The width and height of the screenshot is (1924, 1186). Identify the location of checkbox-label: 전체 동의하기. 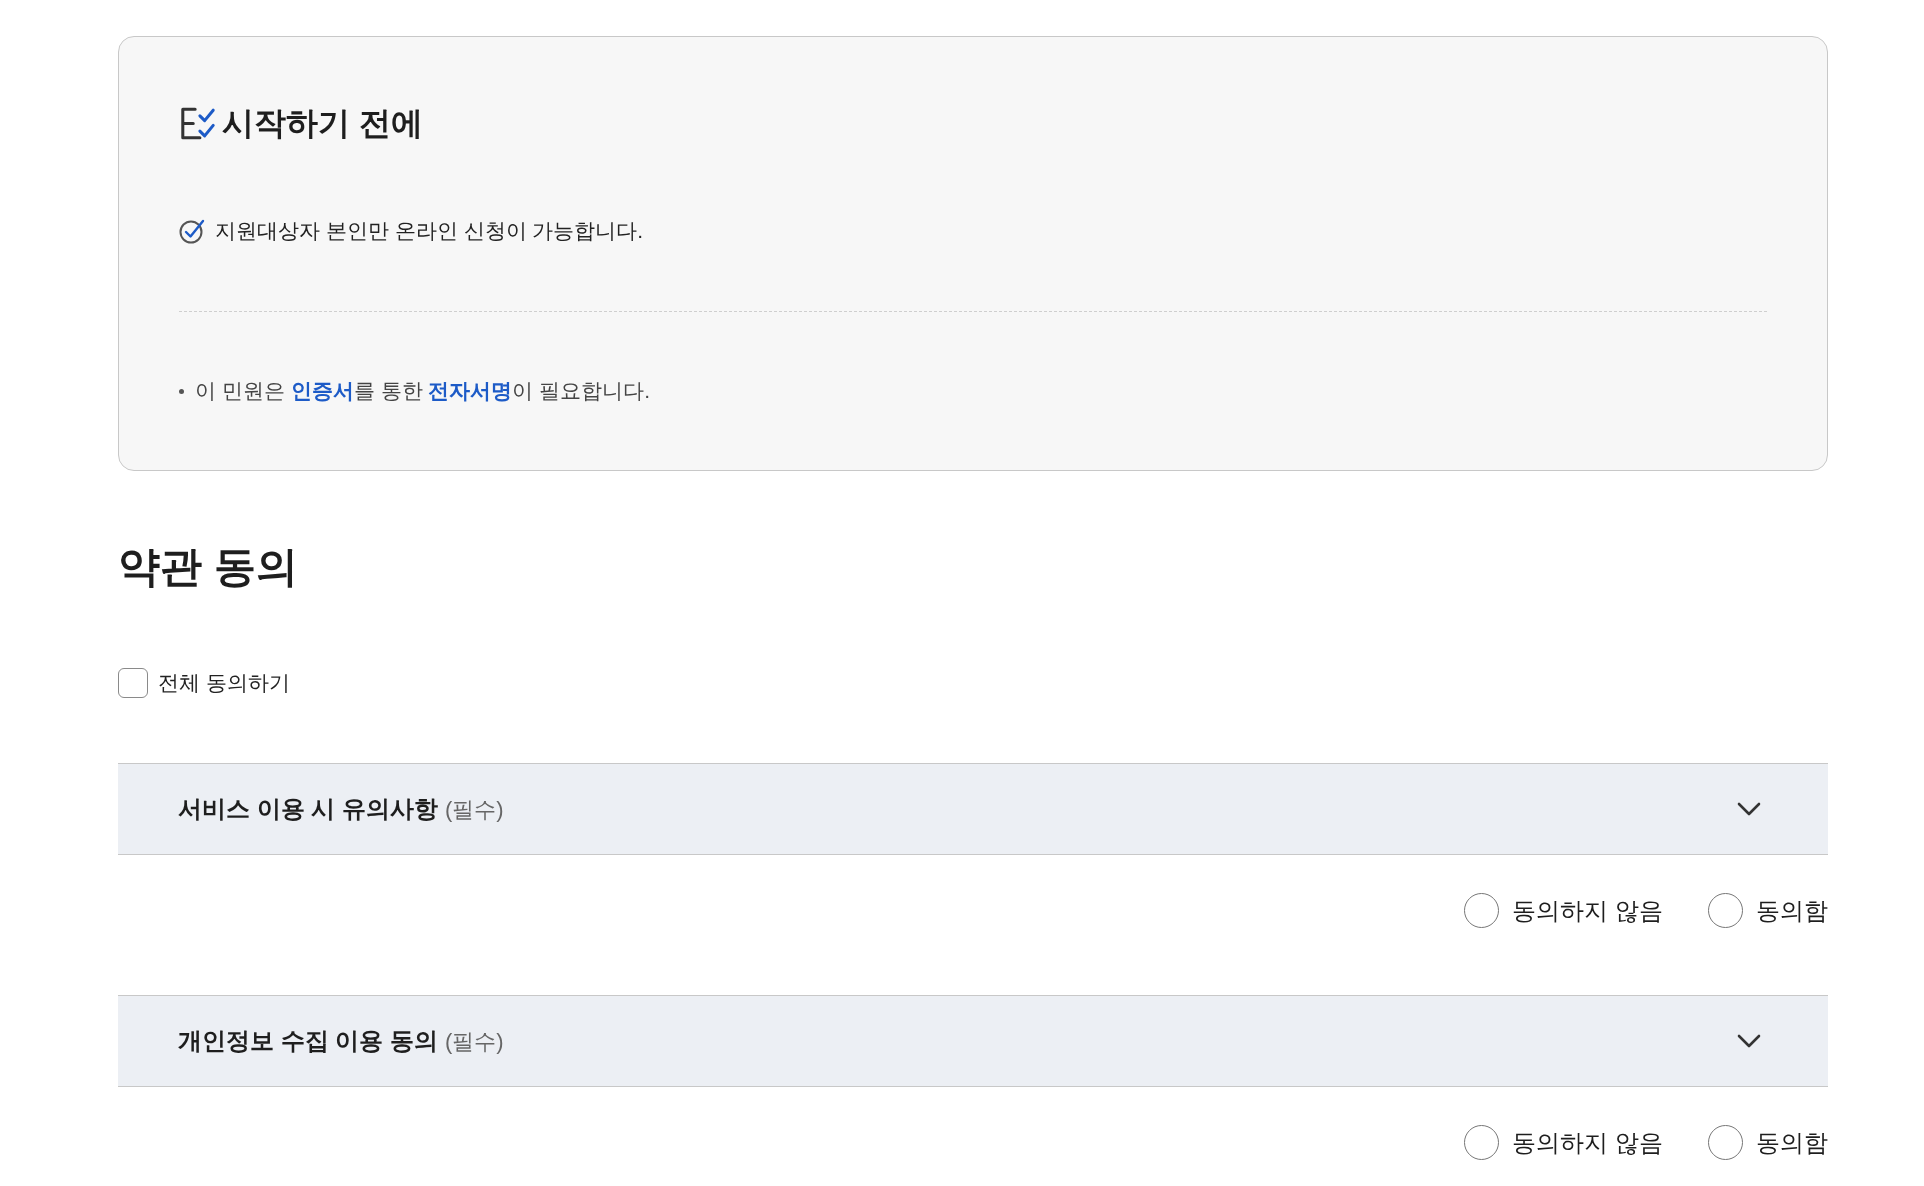
(224, 683).